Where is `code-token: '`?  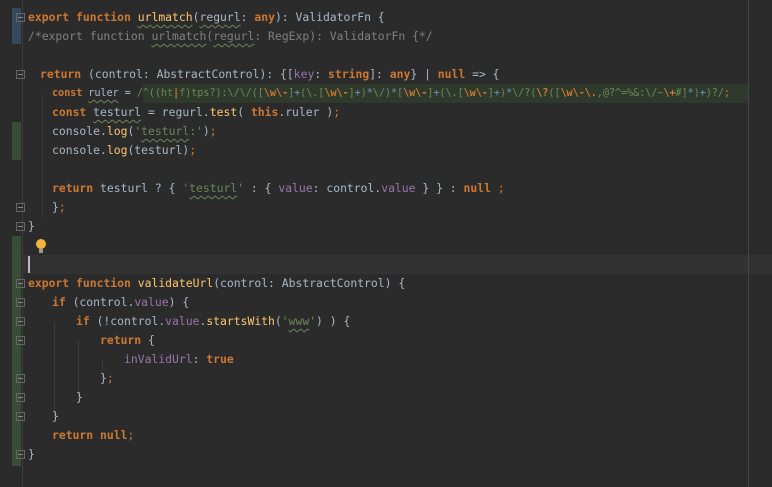 code-token: ' is located at coordinates (285, 321).